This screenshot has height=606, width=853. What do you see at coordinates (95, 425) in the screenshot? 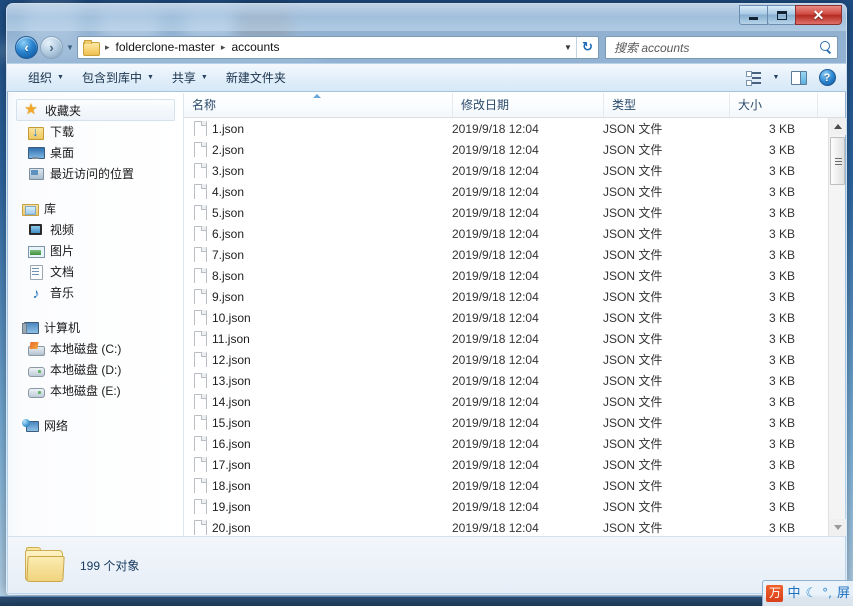
I see `sidebar-item-network: 网络` at bounding box center [95, 425].